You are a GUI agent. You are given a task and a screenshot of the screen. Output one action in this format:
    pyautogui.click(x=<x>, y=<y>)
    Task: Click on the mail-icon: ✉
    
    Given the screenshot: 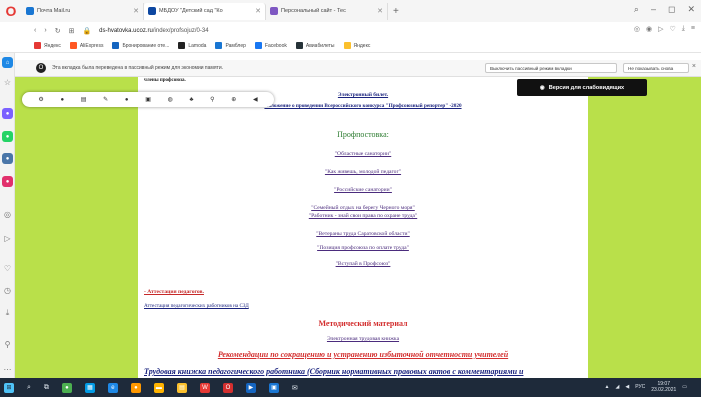 What is the action you would take?
    pyautogui.click(x=295, y=388)
    